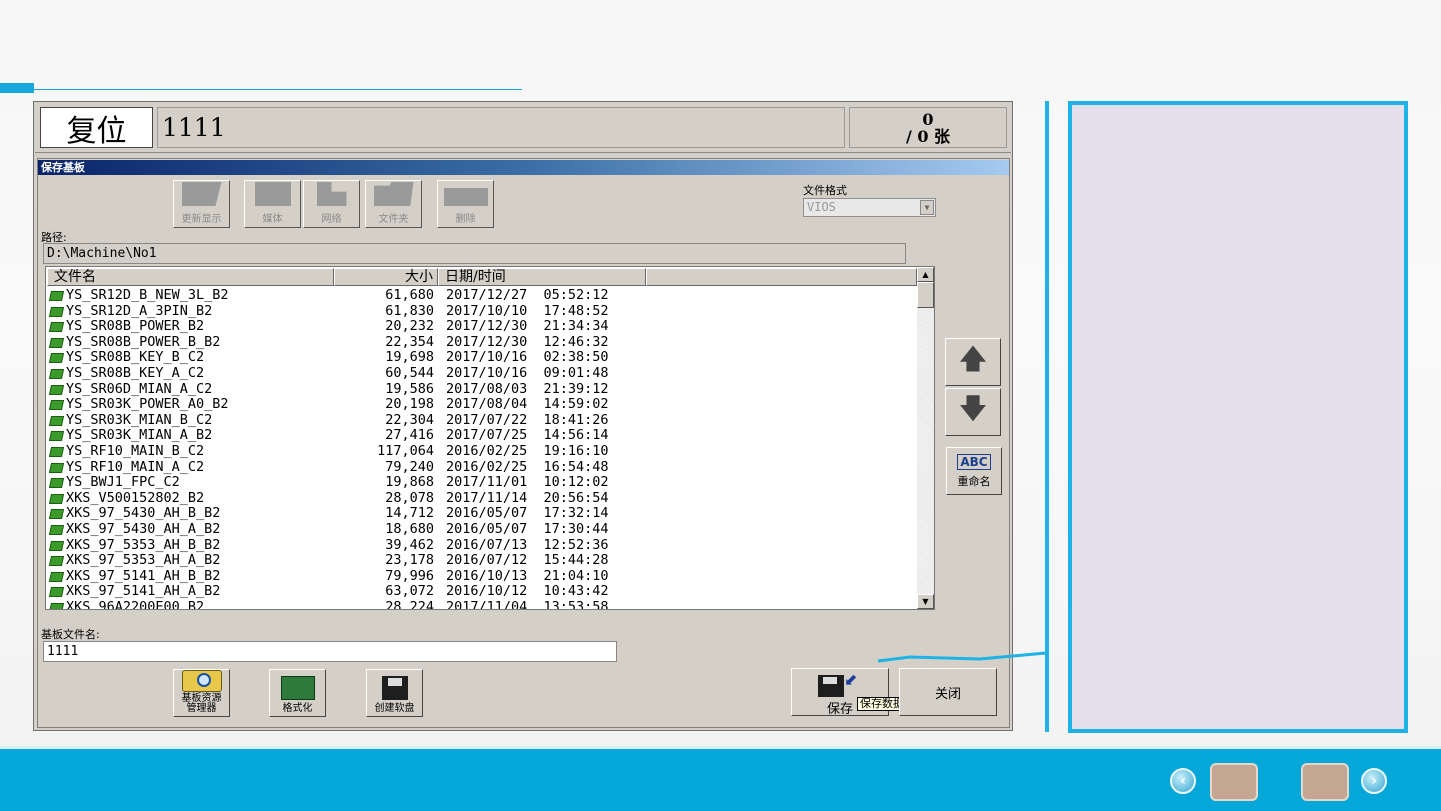 The image size is (1441, 811). Describe the element at coordinates (840, 709) in the screenshot. I see `save-label: 保存` at that location.